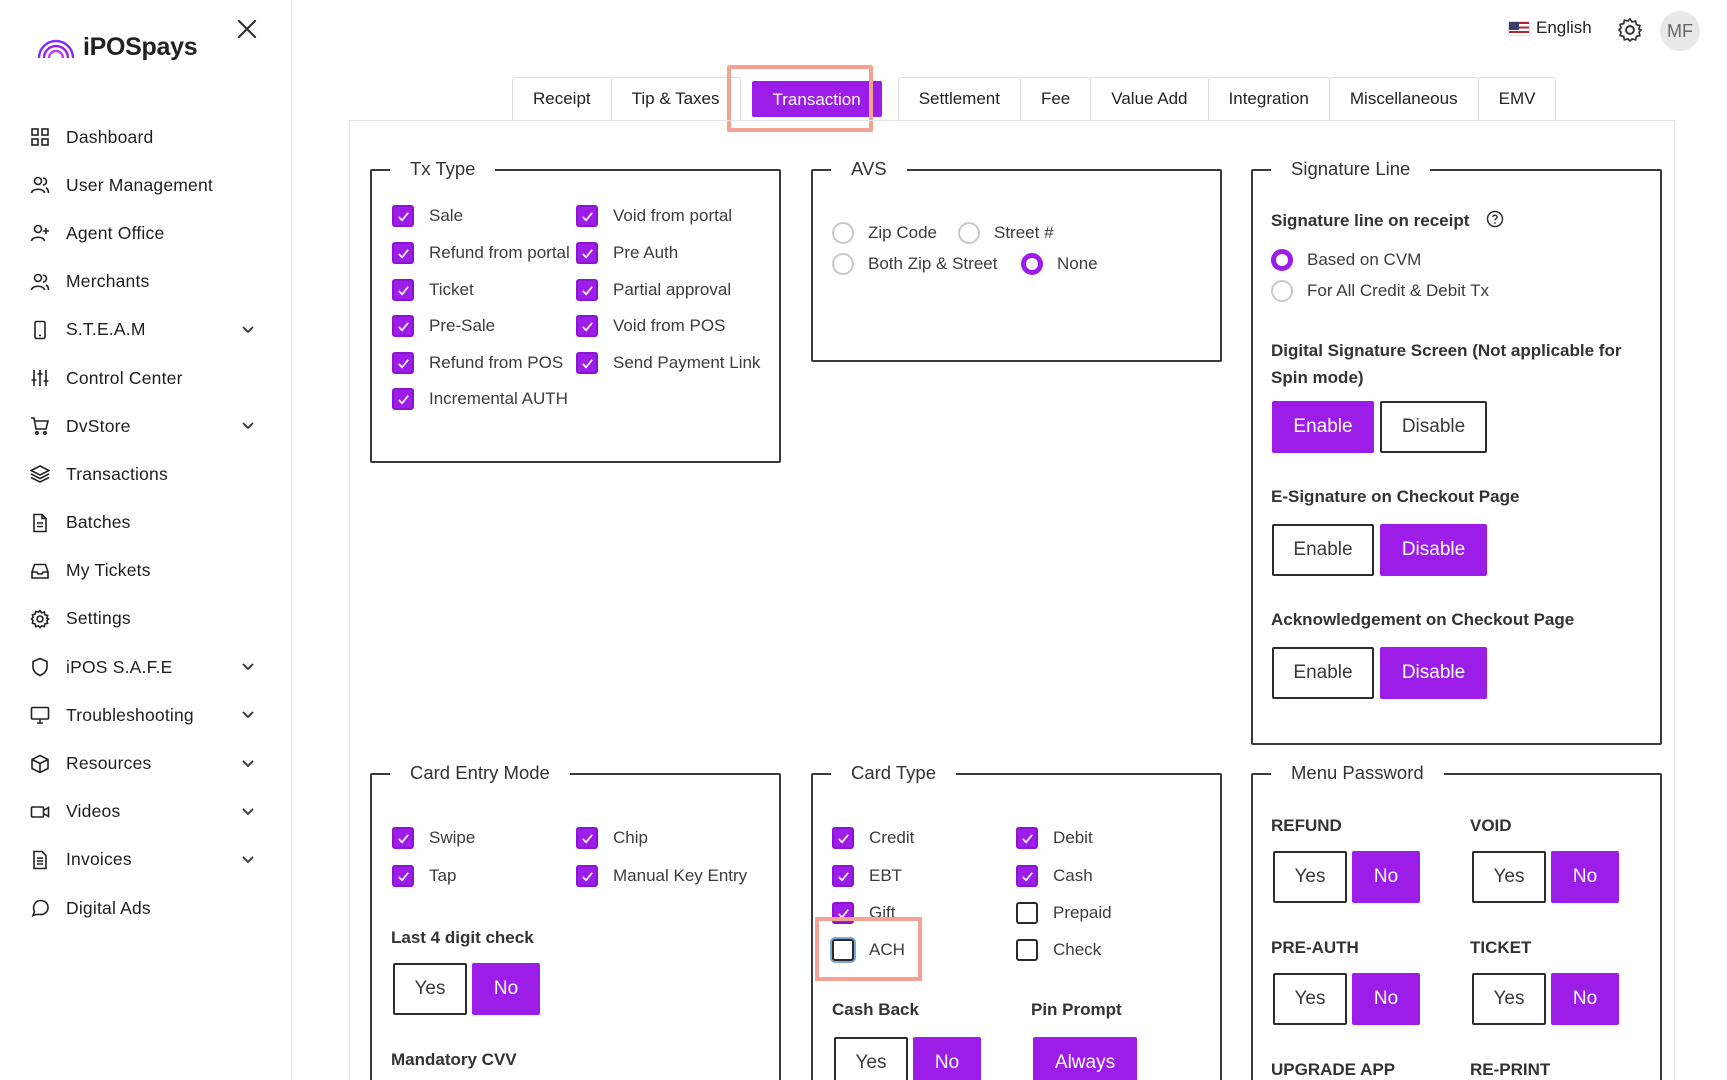 This screenshot has height=1080, width=1727. I want to click on gear-icon, so click(1630, 30).